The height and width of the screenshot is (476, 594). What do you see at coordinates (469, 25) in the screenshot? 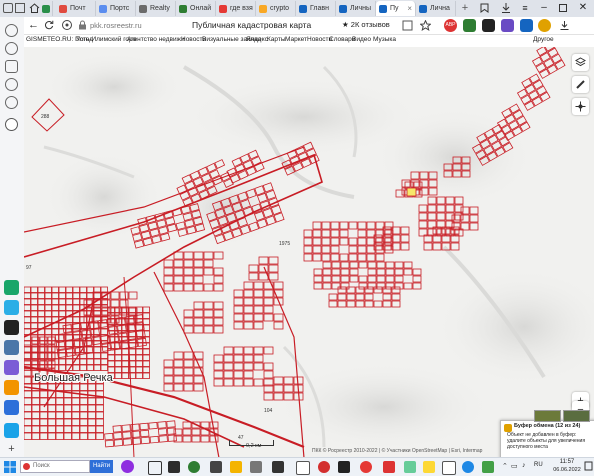
I see `extension-icon-green` at bounding box center [469, 25].